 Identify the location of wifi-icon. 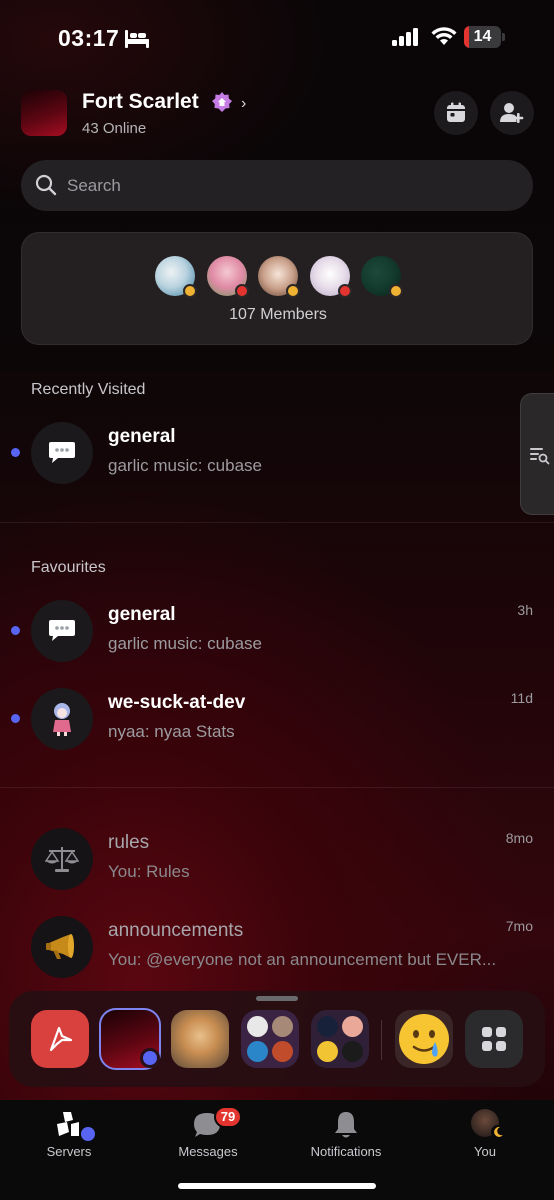
(444, 36).